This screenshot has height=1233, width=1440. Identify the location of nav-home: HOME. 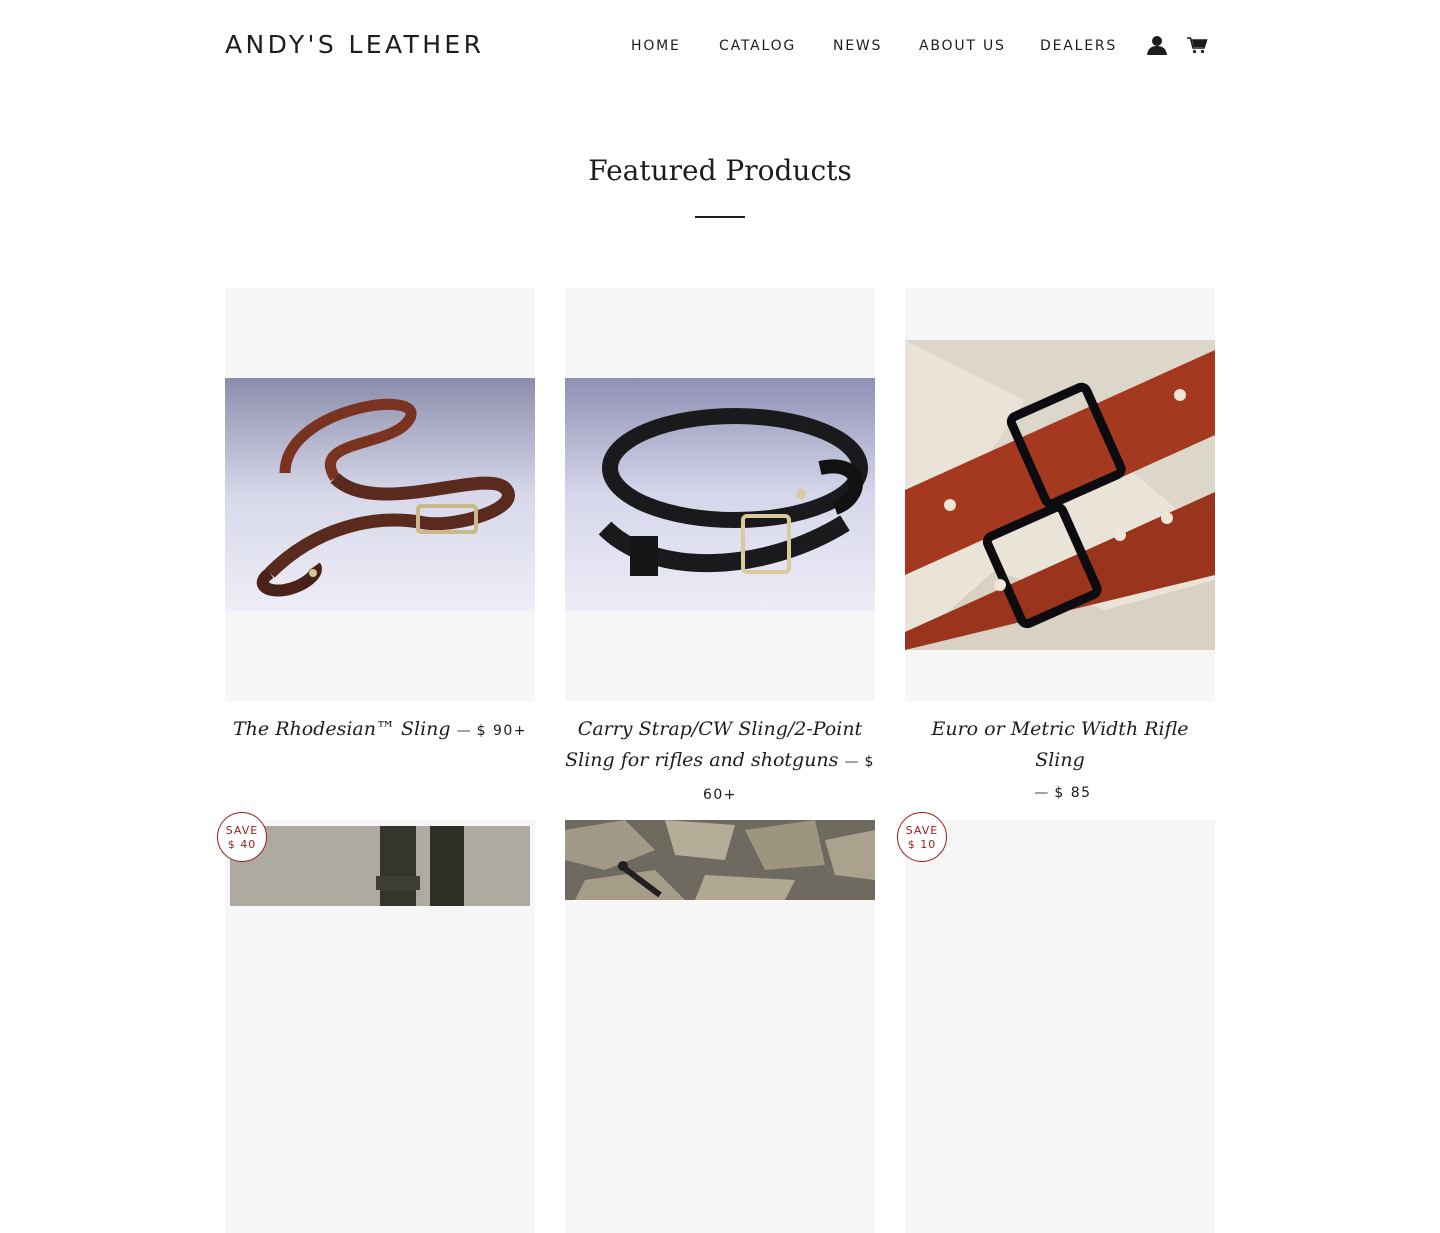
(656, 46).